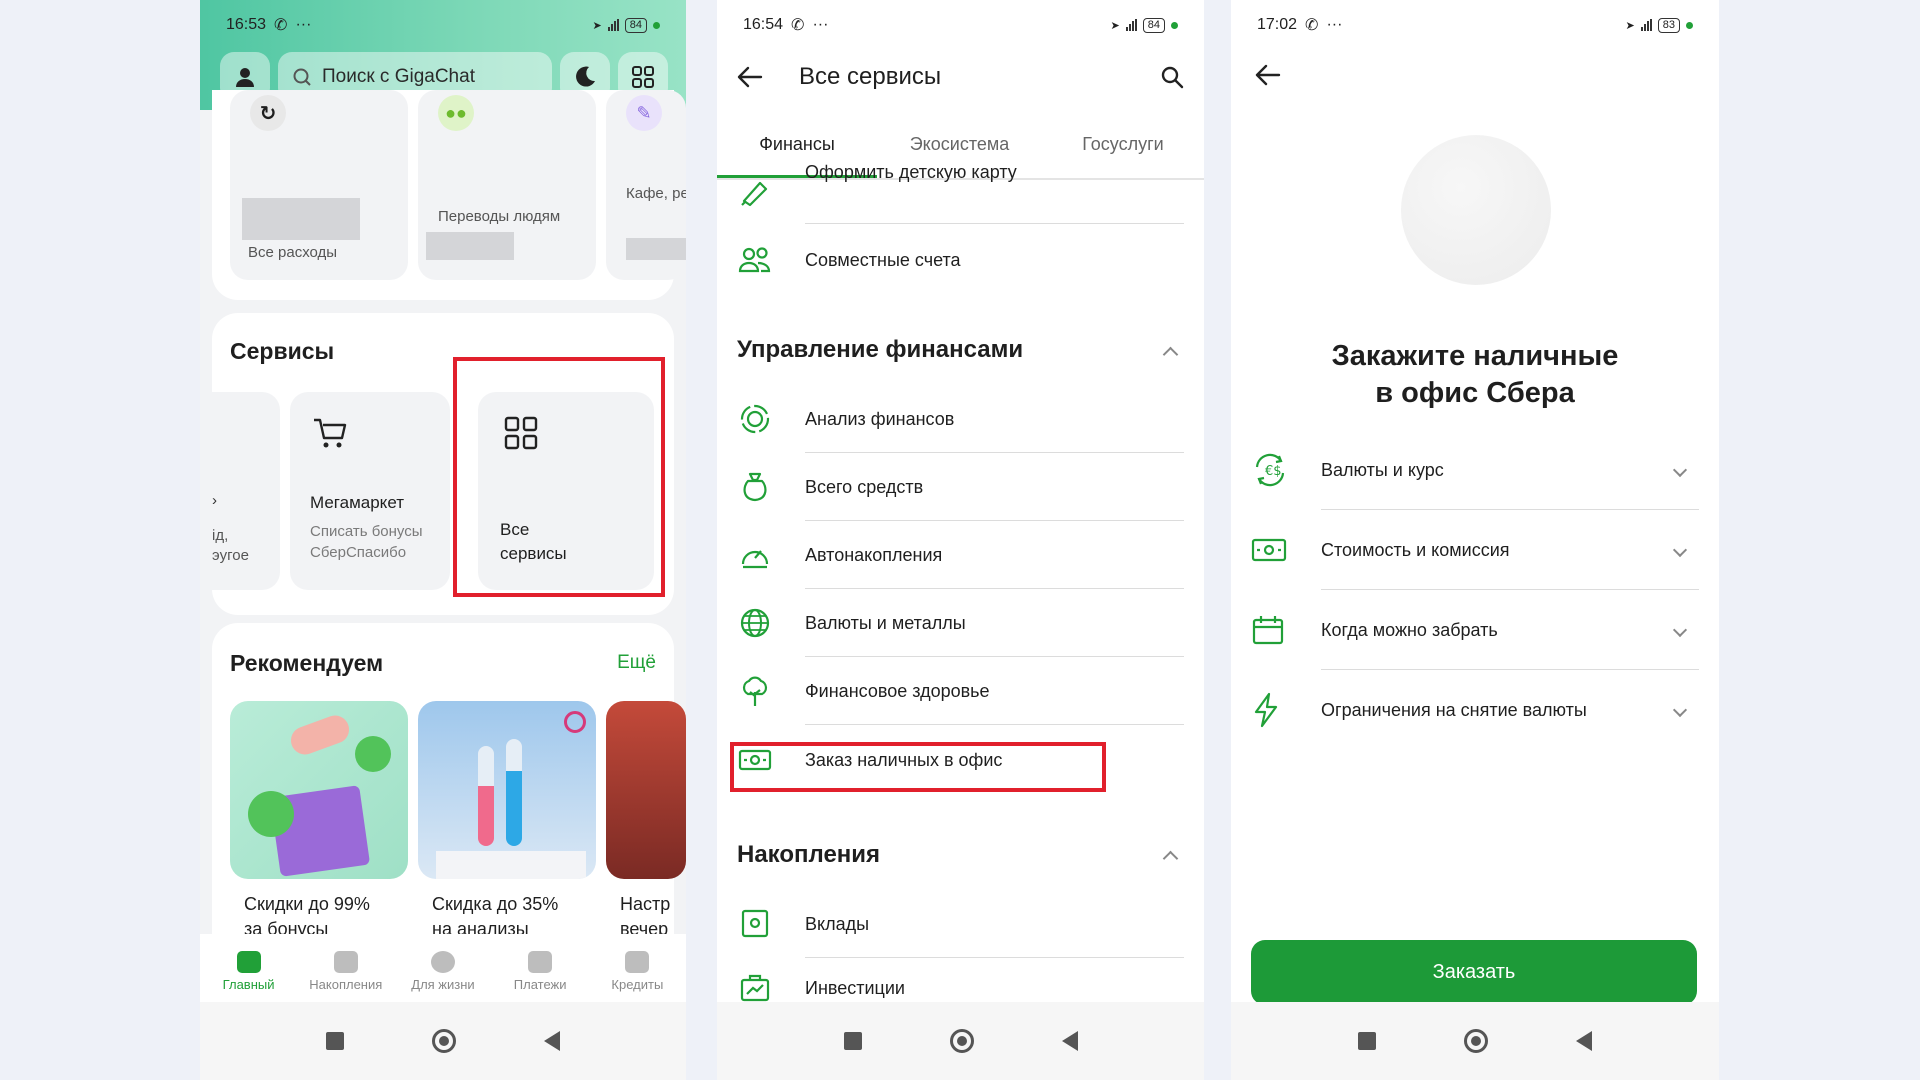 Image resolution: width=1920 pixels, height=1080 pixels. What do you see at coordinates (307, 663) in the screenshot?
I see `recommend-title: Рекомендуем` at bounding box center [307, 663].